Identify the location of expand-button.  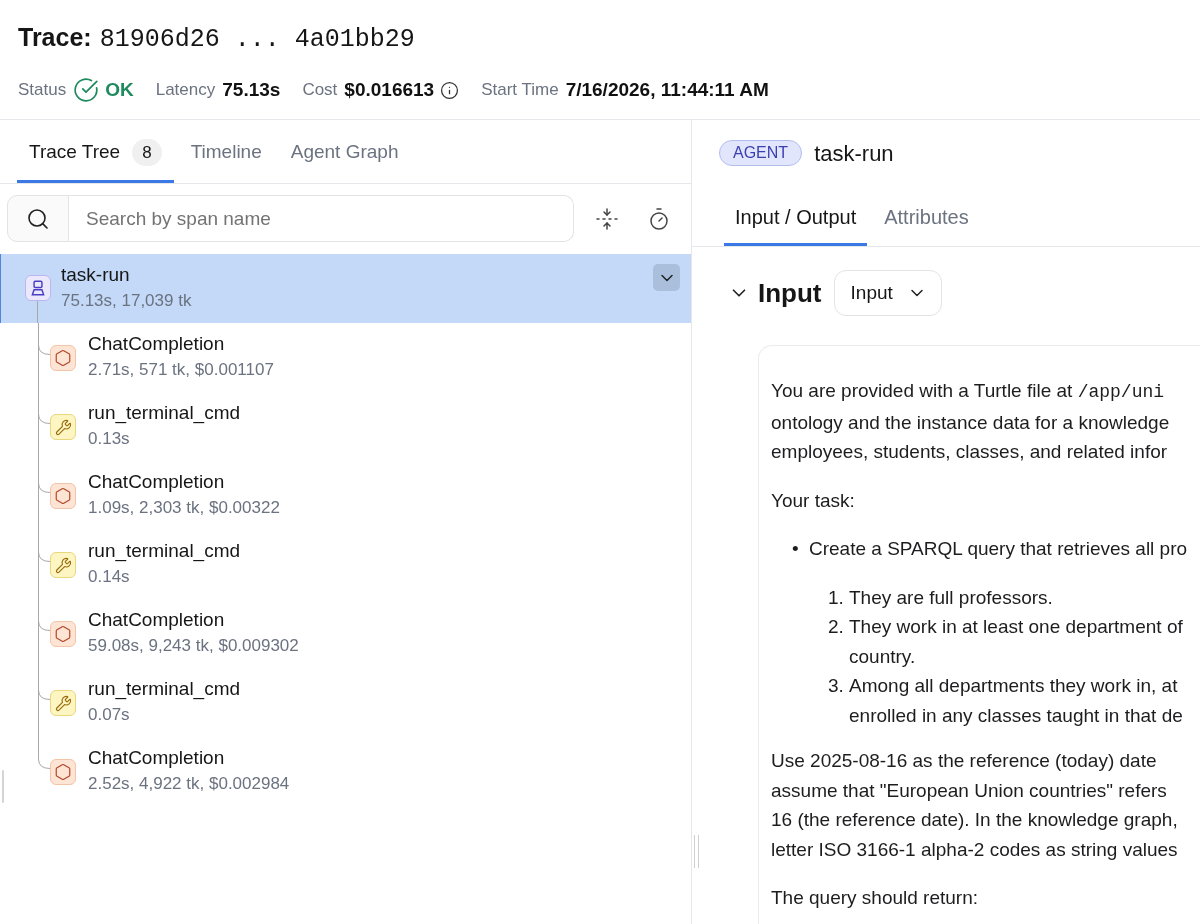
(666, 277).